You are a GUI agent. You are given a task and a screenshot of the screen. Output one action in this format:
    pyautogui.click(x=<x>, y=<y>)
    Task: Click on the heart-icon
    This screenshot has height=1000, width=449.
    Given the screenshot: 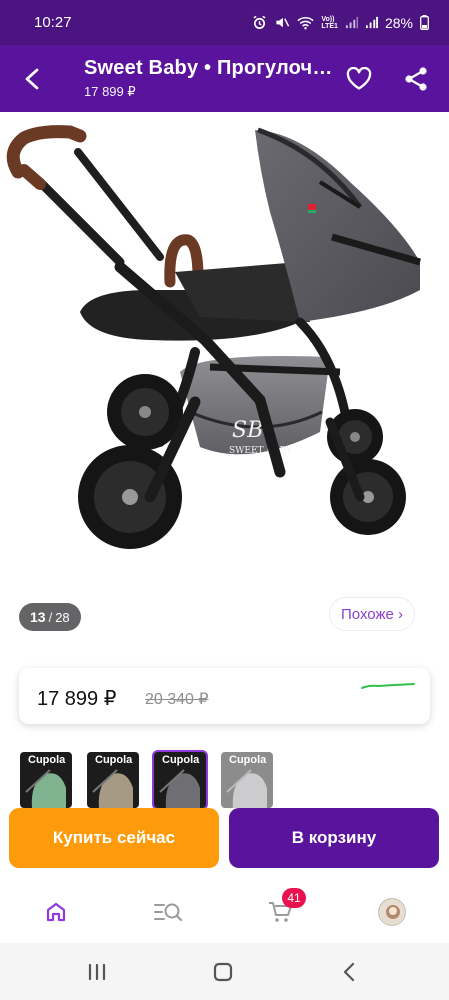 What is the action you would take?
    pyautogui.click(x=359, y=78)
    